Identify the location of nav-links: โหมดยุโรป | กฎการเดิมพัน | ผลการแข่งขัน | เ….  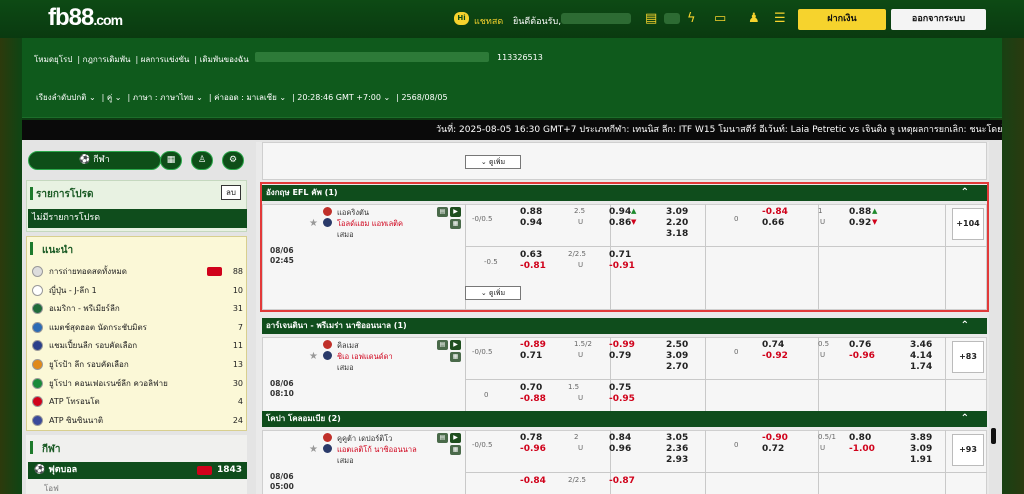
(141, 59).